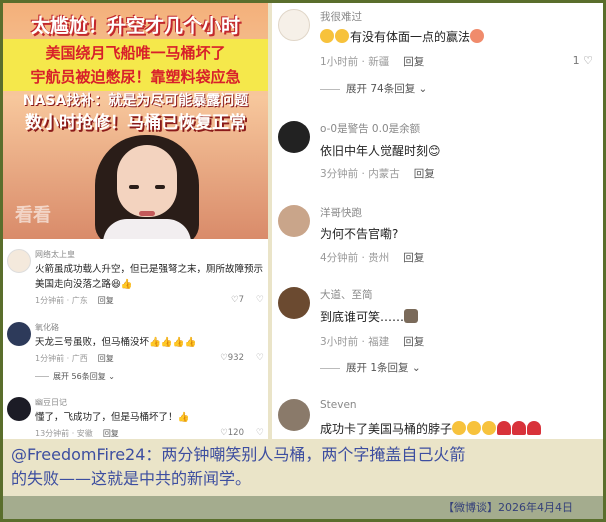 This screenshot has height=522, width=606. I want to click on caption-line-2: 的失败——这就是中共的新闻学。, so click(131, 478).